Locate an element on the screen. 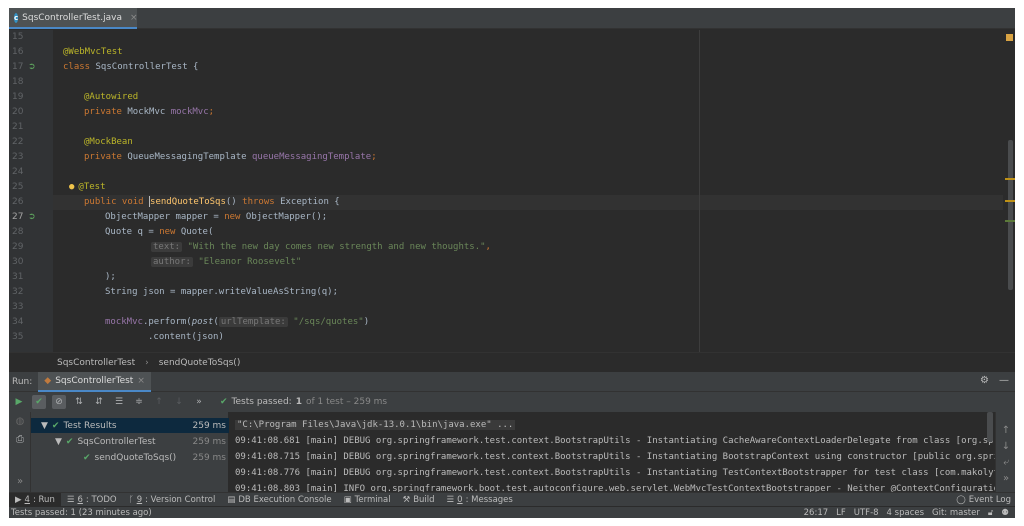 Image resolution: width=1024 pixels, height=526 pixels. code-line: ); is located at coordinates (110, 277).